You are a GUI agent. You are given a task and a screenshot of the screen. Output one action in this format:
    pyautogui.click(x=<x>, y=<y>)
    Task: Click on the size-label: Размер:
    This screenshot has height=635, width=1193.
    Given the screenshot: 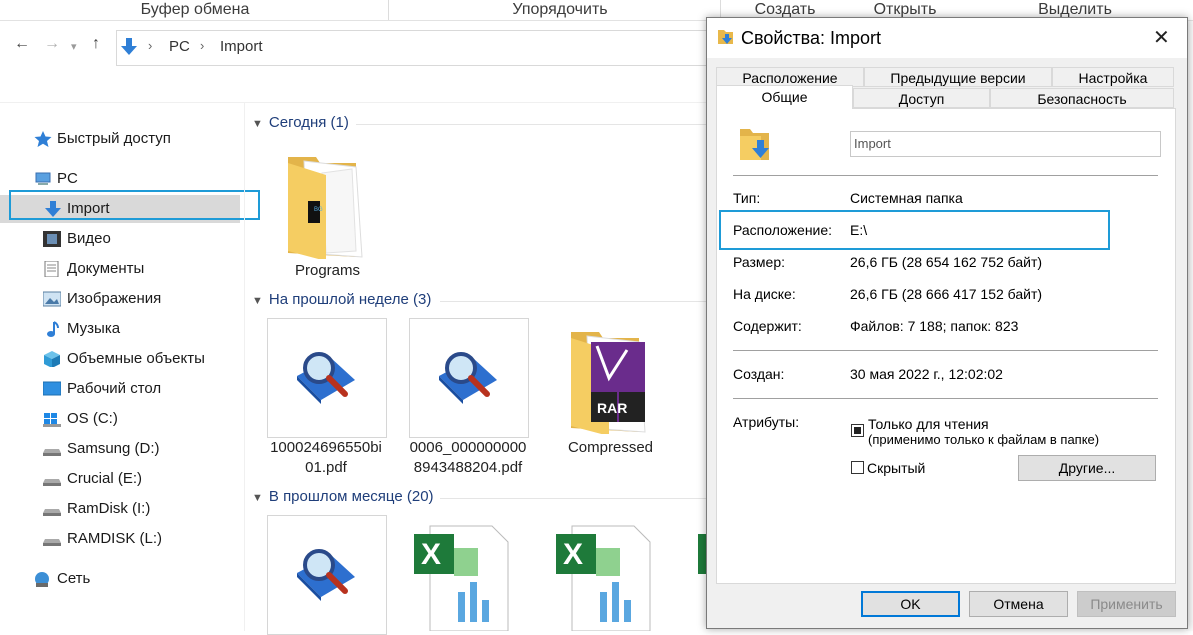 What is the action you would take?
    pyautogui.click(x=759, y=262)
    